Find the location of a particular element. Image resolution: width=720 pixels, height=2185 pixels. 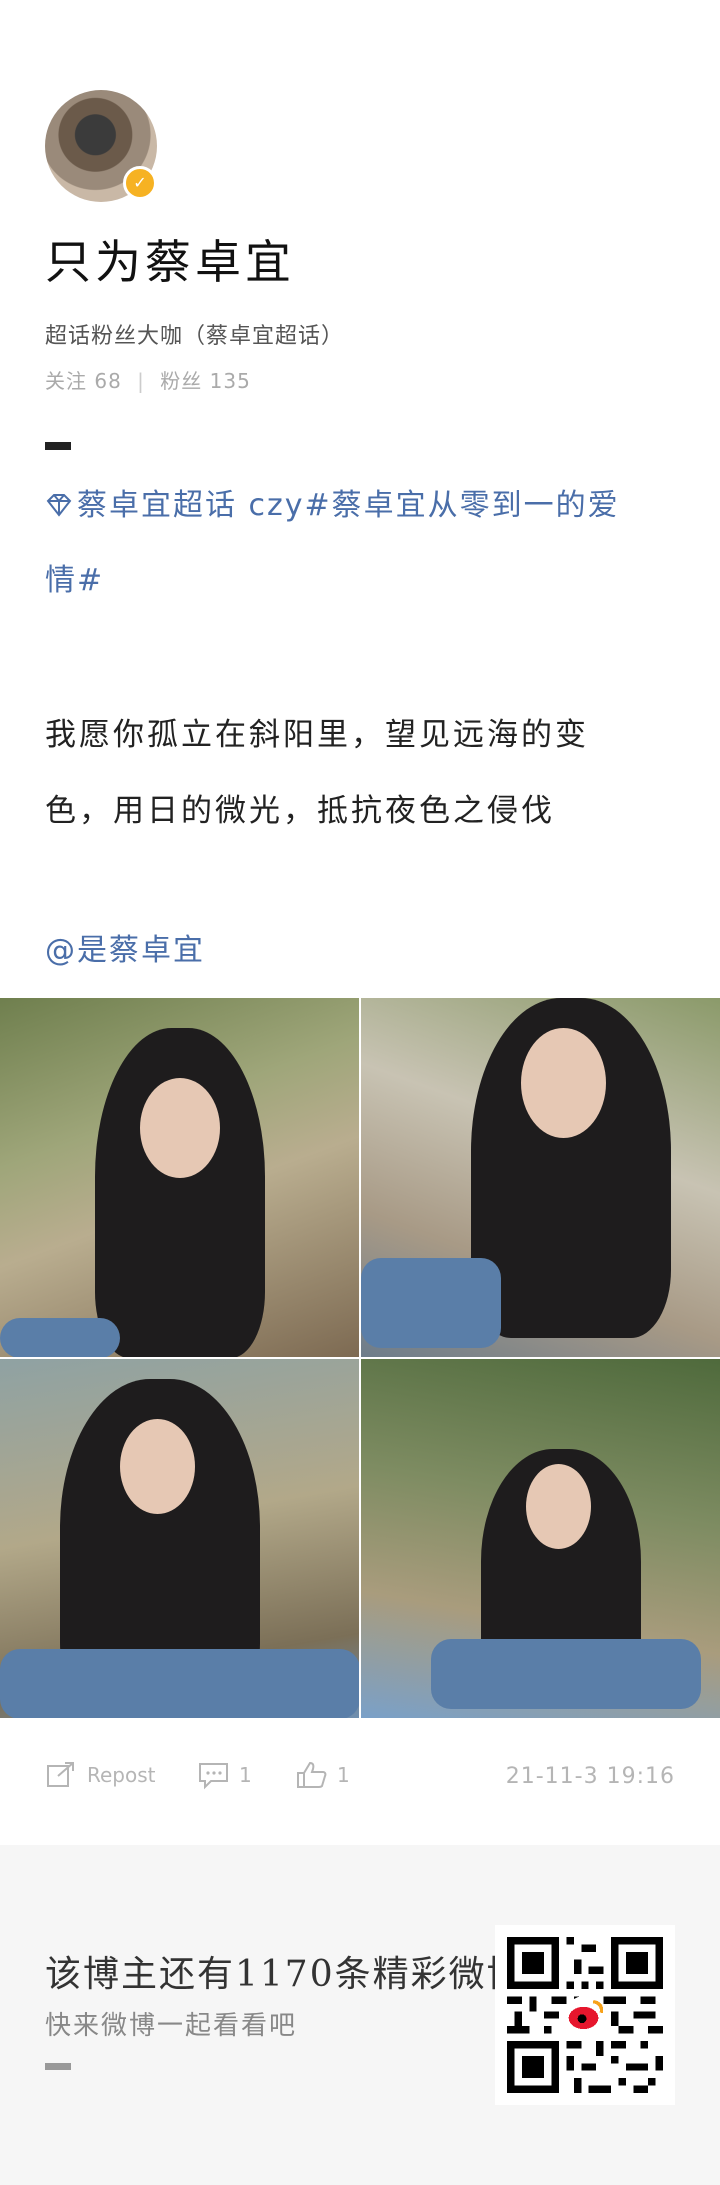

repost-button: Repost is located at coordinates (100, 1775).